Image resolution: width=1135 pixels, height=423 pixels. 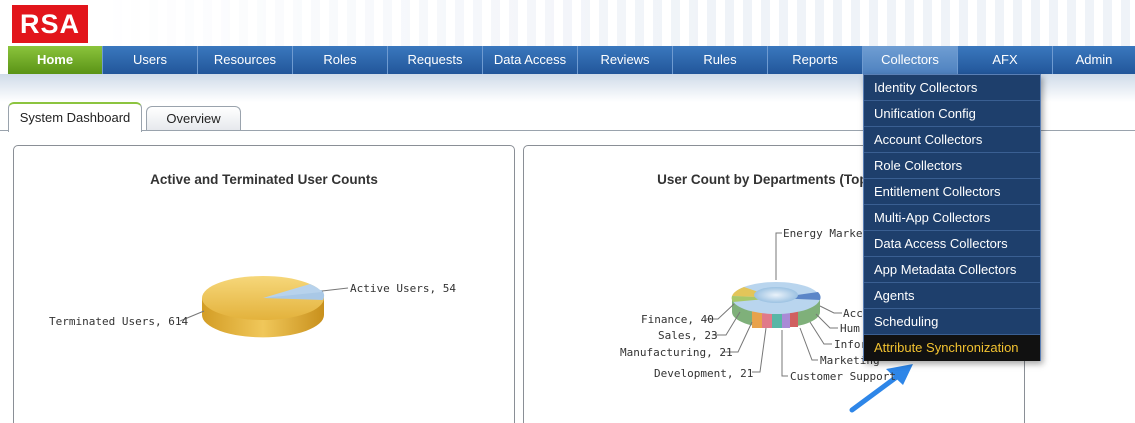 What do you see at coordinates (952, 88) in the screenshot?
I see `menu-identity-collectors: Identity Collectors` at bounding box center [952, 88].